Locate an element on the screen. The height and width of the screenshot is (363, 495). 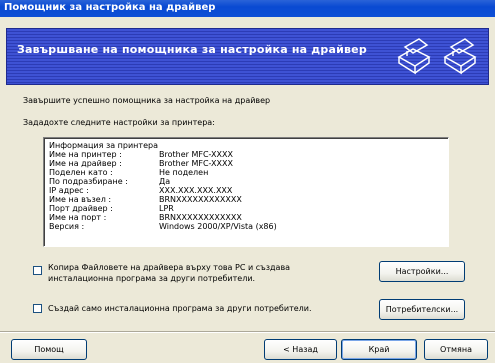
info-value: LPR is located at coordinates (166, 208).